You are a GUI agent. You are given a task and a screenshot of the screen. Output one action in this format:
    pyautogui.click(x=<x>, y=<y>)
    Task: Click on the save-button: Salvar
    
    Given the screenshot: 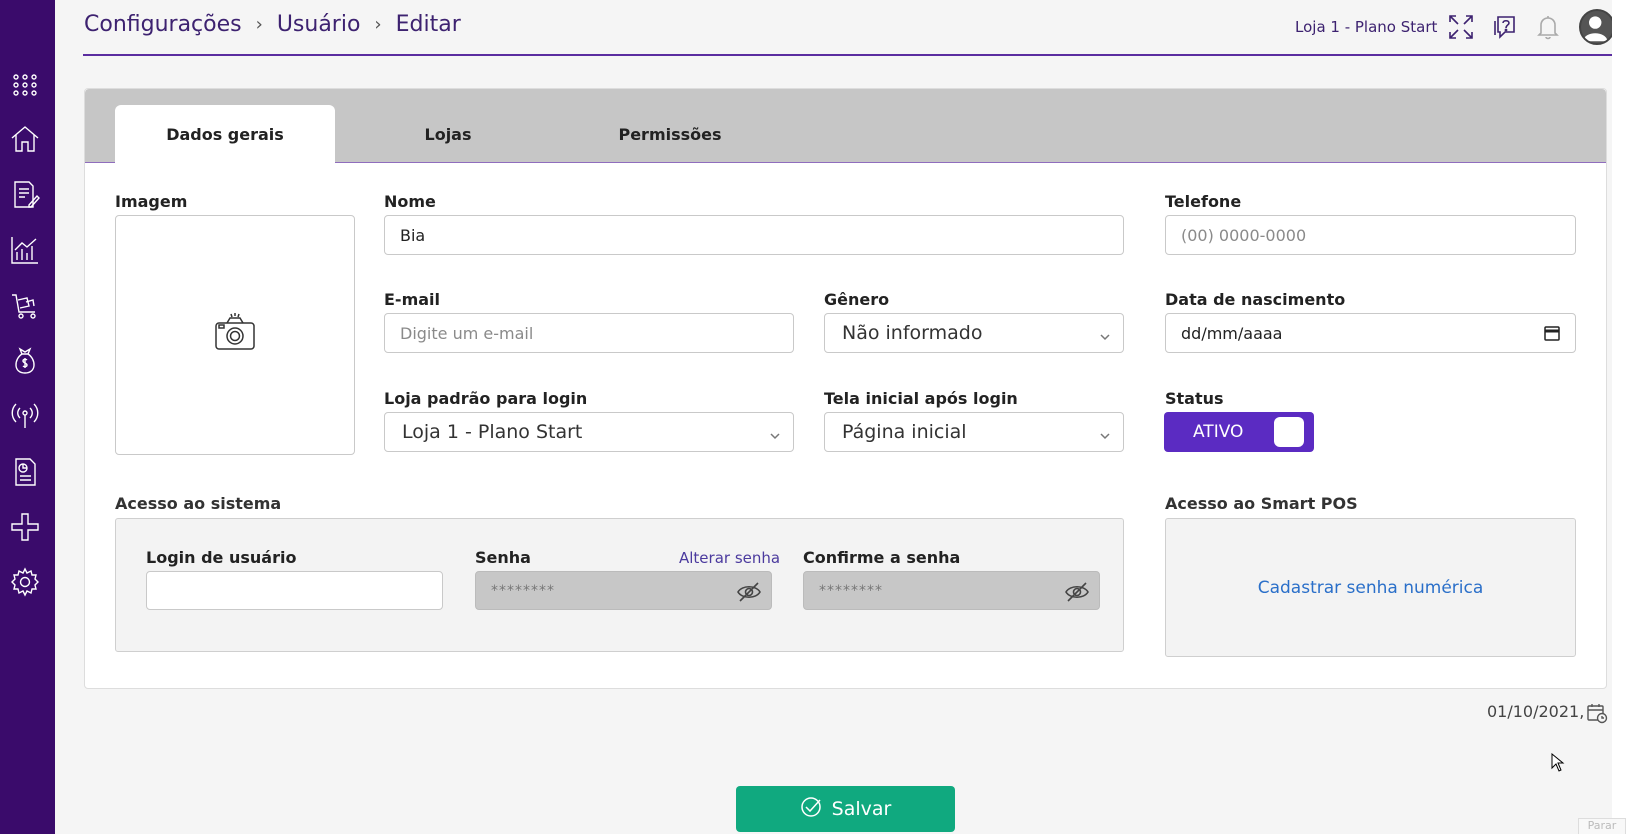 What is the action you would take?
    pyautogui.click(x=845, y=809)
    